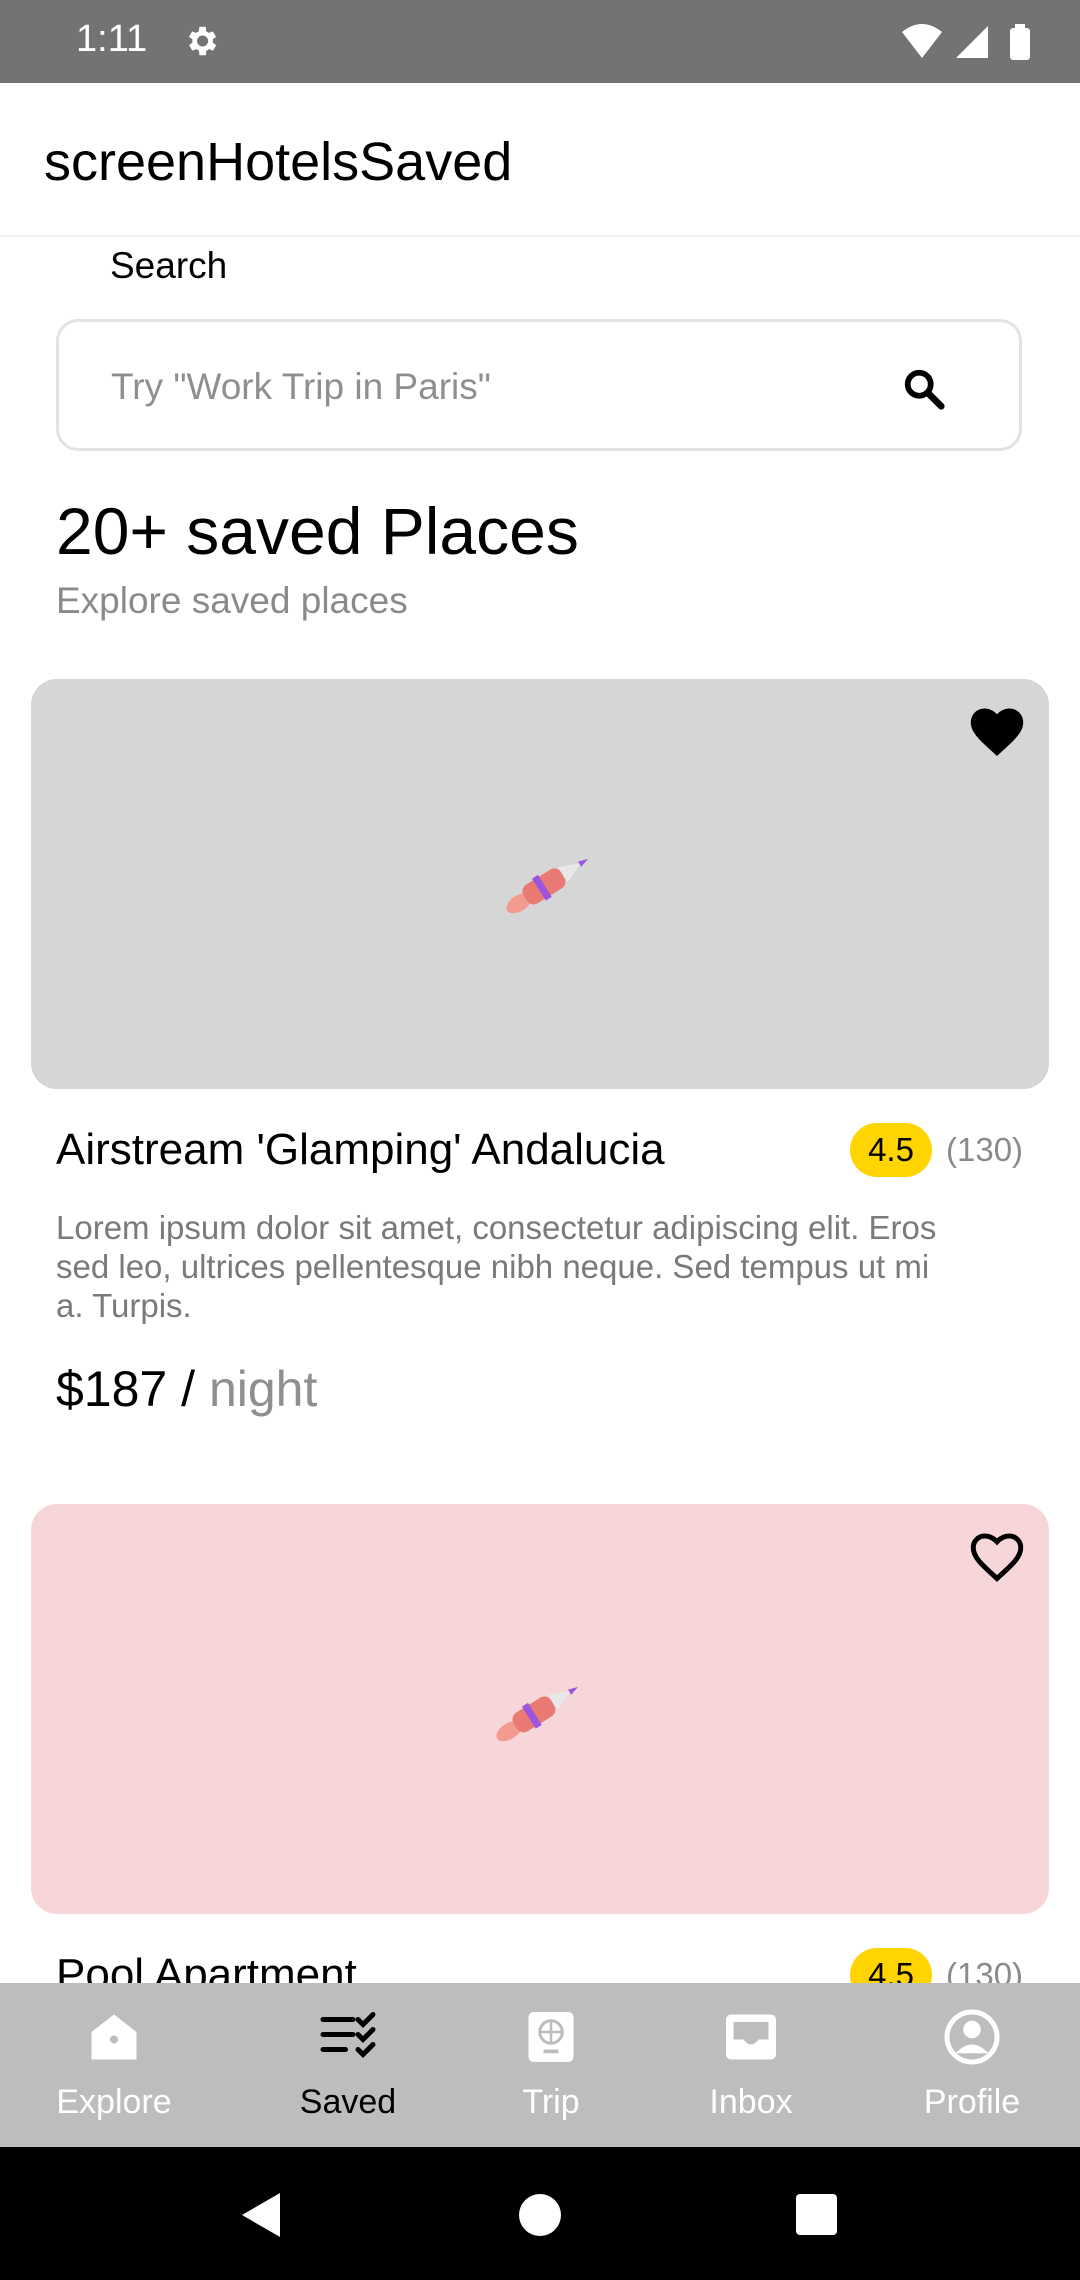 This screenshot has height=2280, width=1080. I want to click on nav-label: Profile, so click(972, 2102).